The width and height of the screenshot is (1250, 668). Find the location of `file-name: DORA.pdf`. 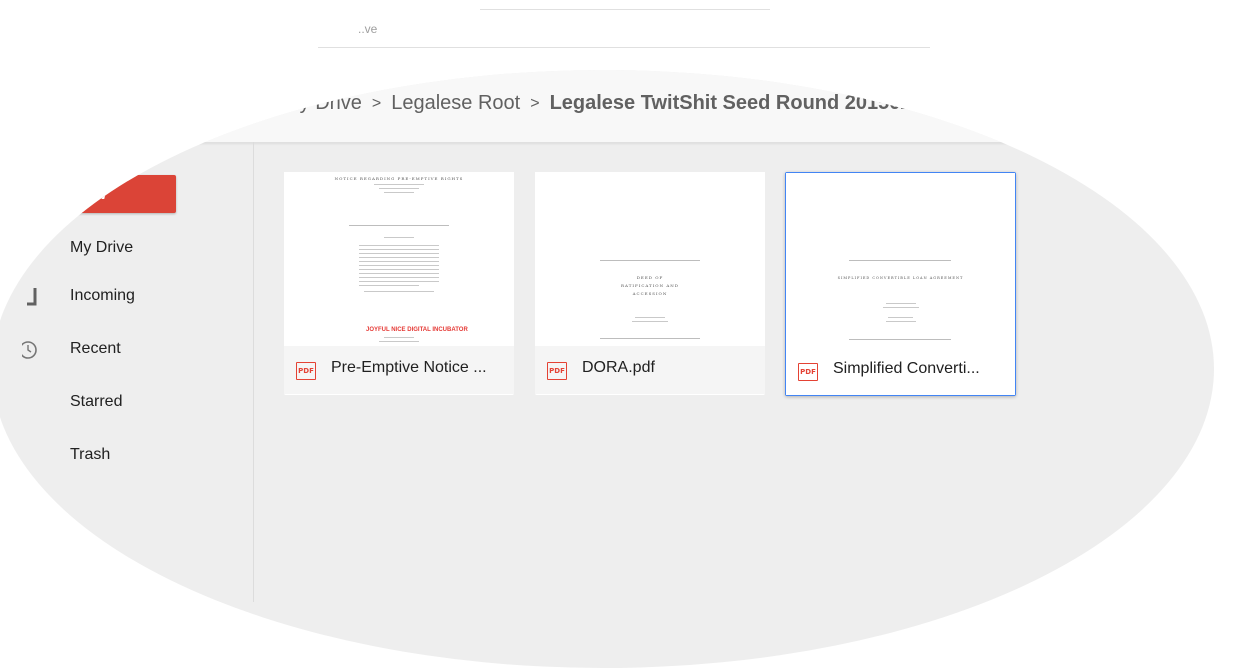

file-name: DORA.pdf is located at coordinates (618, 368).